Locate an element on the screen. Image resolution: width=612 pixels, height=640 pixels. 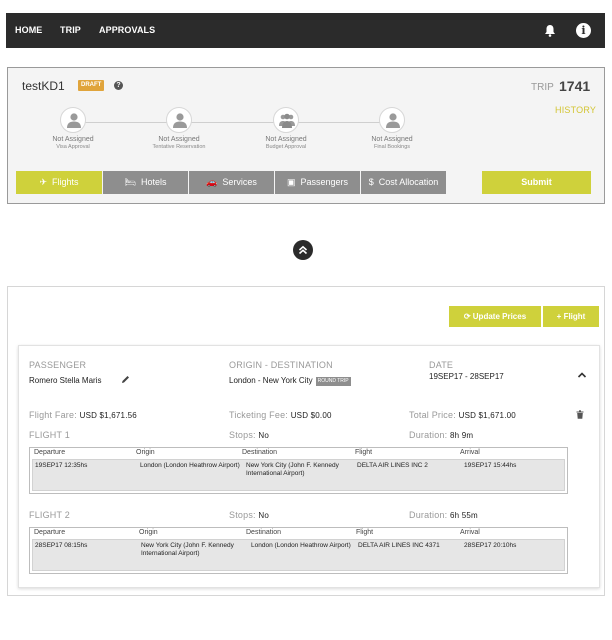
total-price-row: Total Price: USD $1,671.00 is located at coordinates (462, 415).